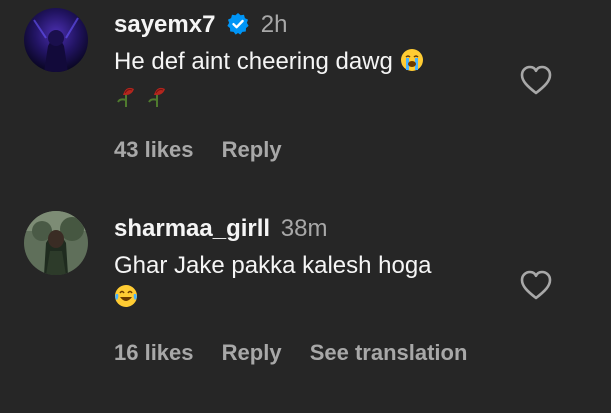  I want to click on comment-time: 38m, so click(304, 228).